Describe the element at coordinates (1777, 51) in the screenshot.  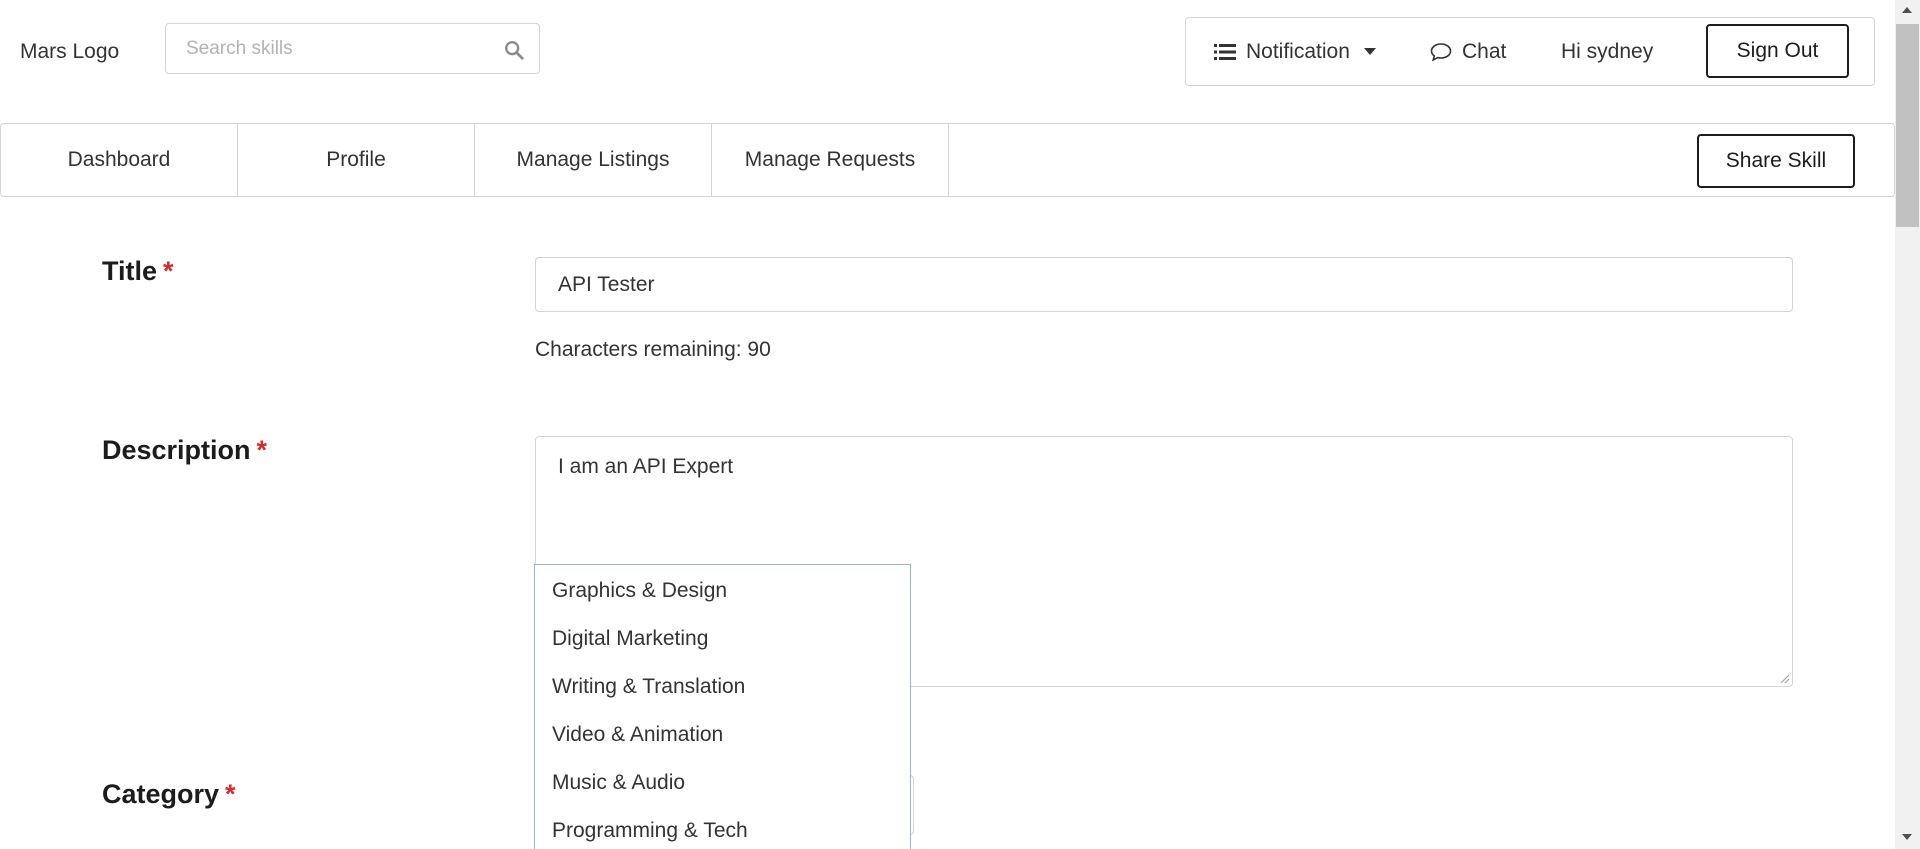
I see `sign-out-button: Sign Out` at that location.